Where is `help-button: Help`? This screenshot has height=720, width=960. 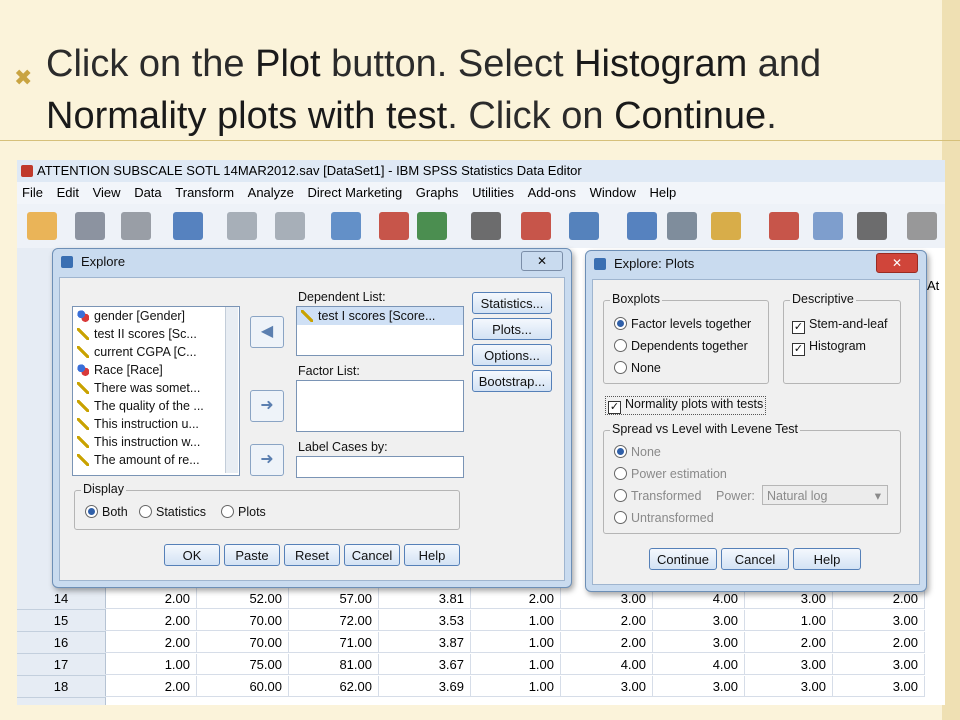 help-button: Help is located at coordinates (432, 555).